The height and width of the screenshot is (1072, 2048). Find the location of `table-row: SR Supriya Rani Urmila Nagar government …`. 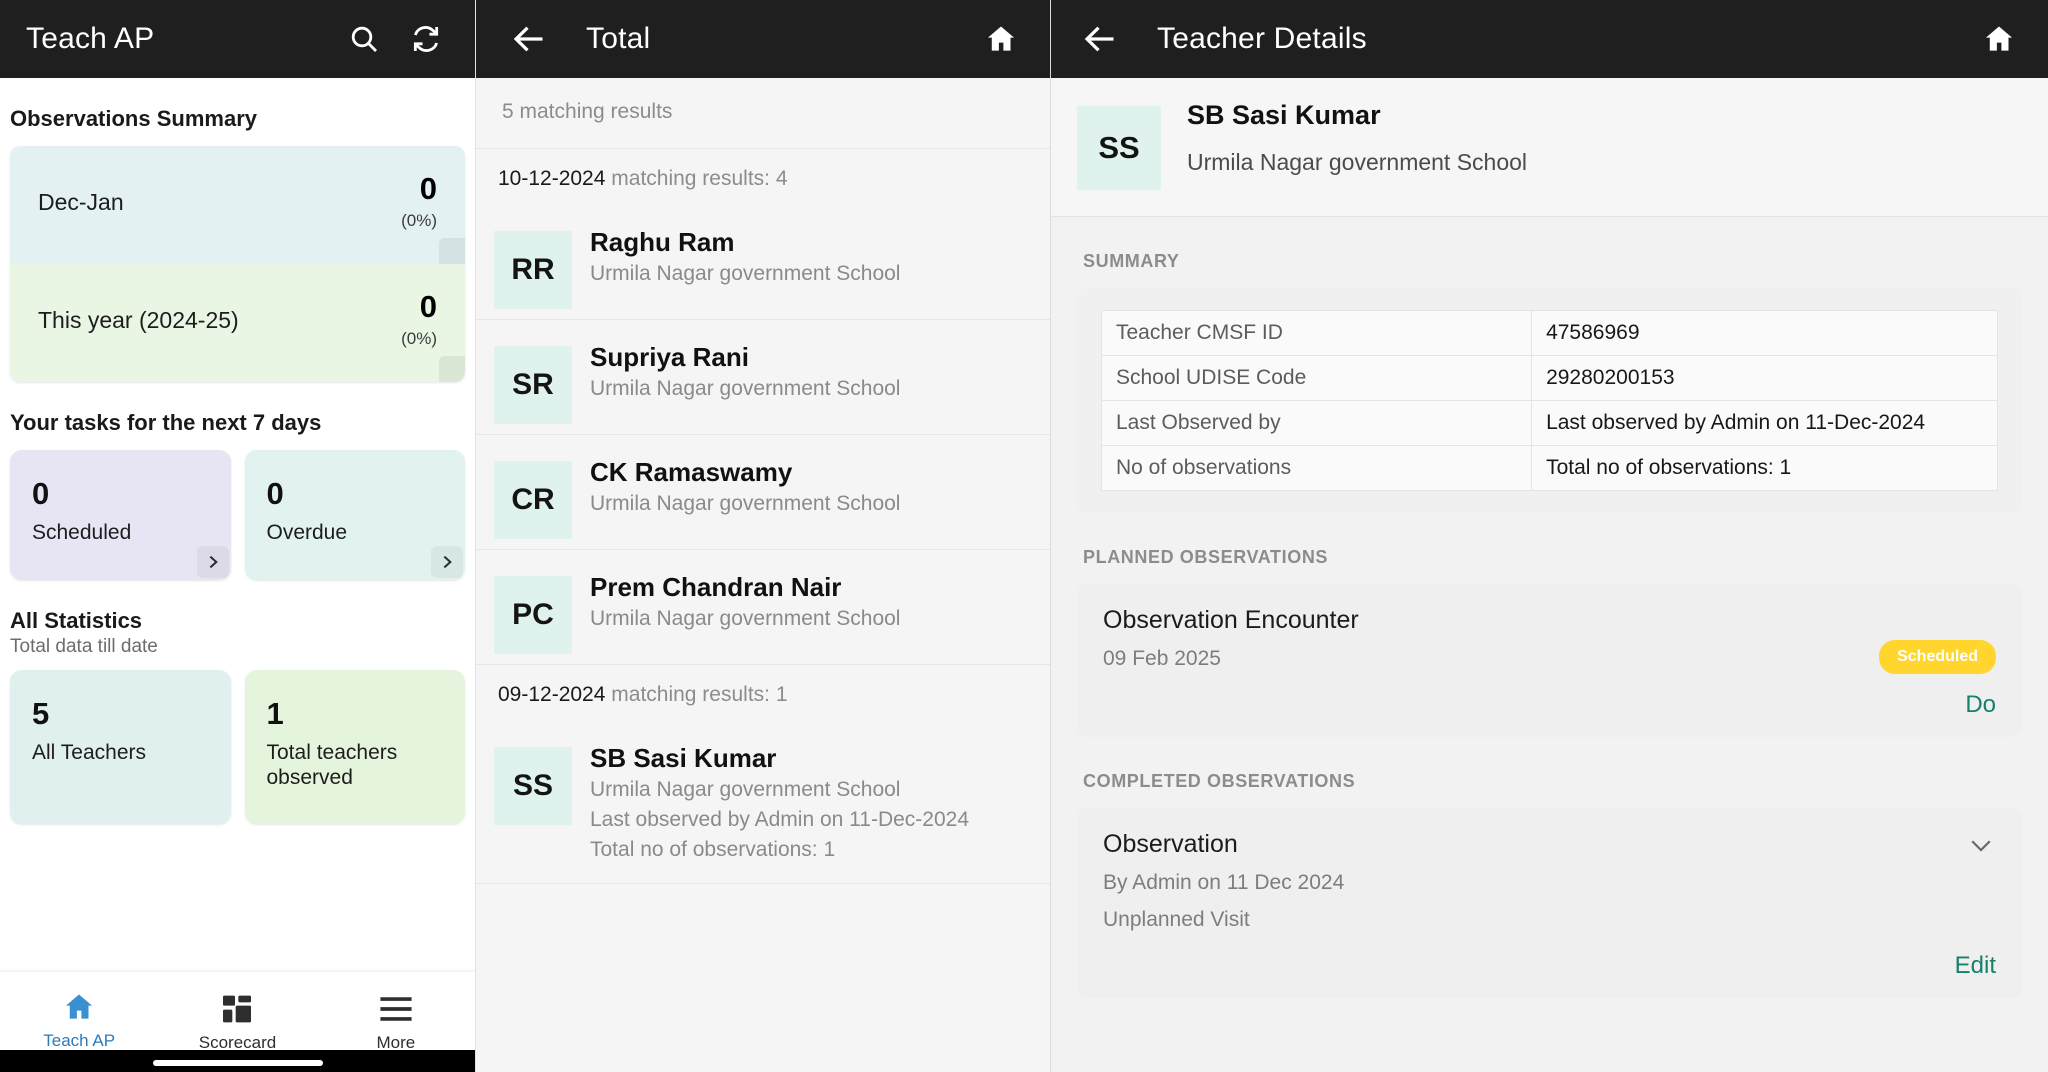

table-row: SR Supriya Rani Urmila Nagar government … is located at coordinates (763, 377).